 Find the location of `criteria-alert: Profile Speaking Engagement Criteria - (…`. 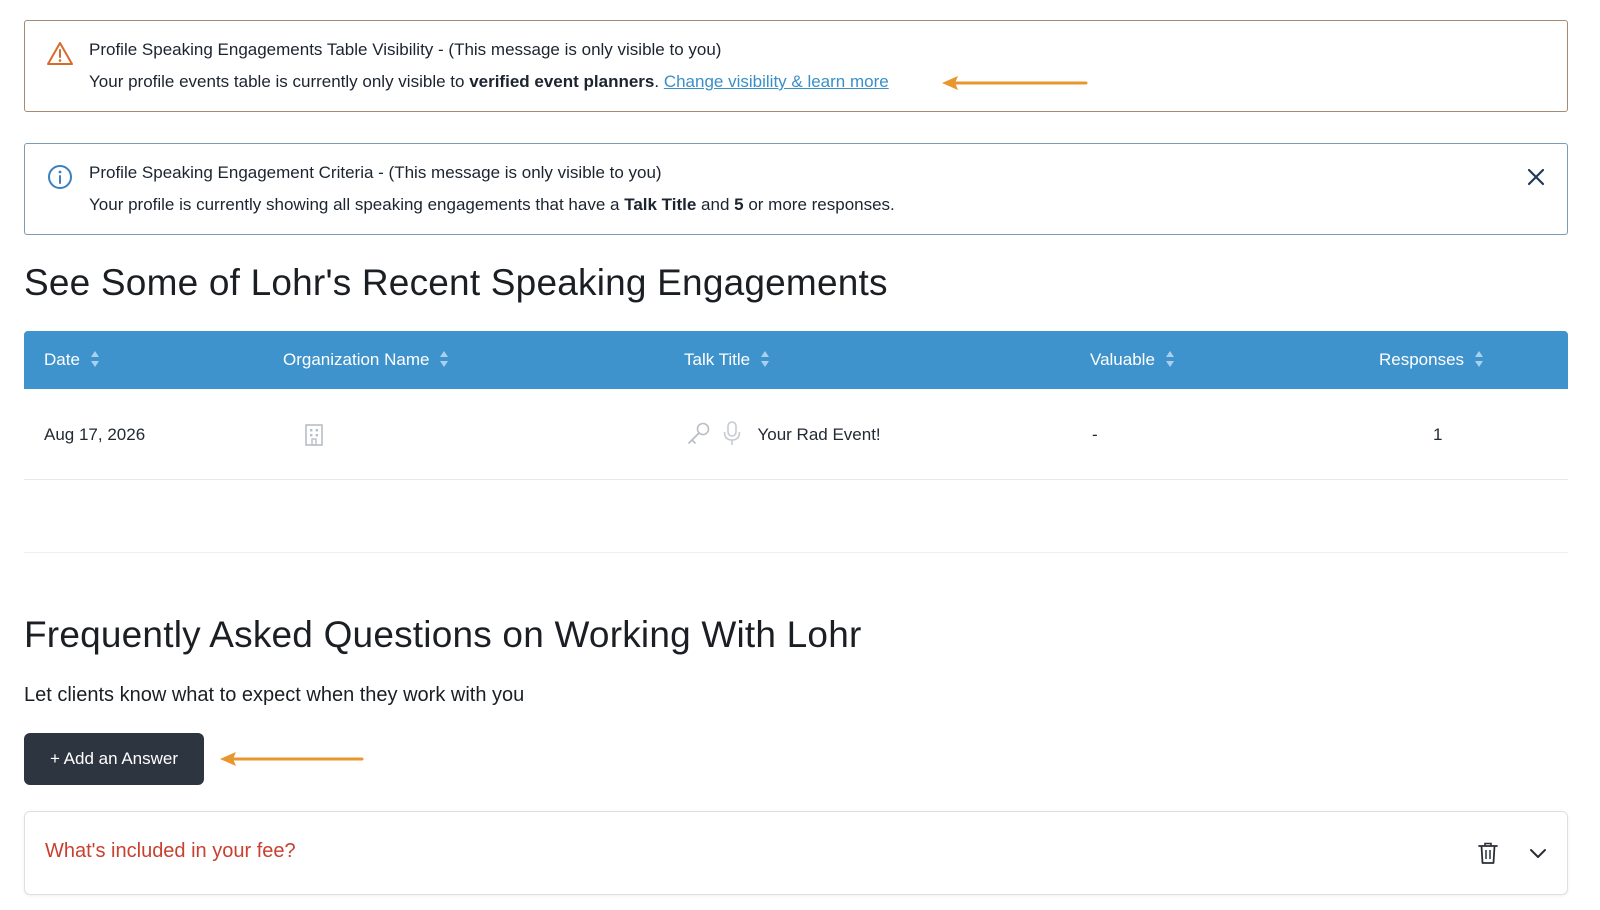

criteria-alert: Profile Speaking Engagement Criteria - (… is located at coordinates (796, 189).